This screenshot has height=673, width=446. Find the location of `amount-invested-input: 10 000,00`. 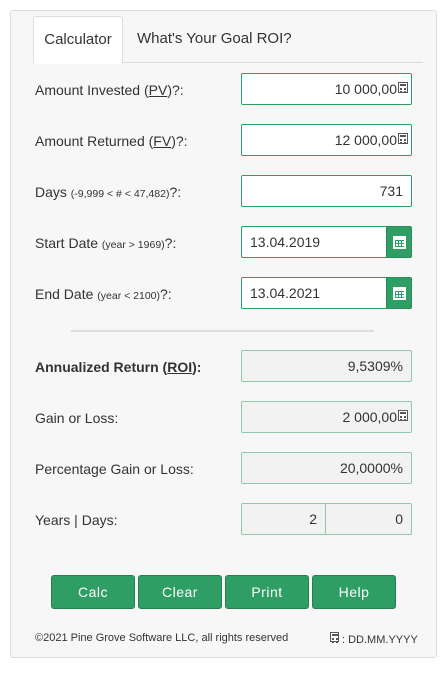

amount-invested-input: 10 000,00 is located at coordinates (326, 89).